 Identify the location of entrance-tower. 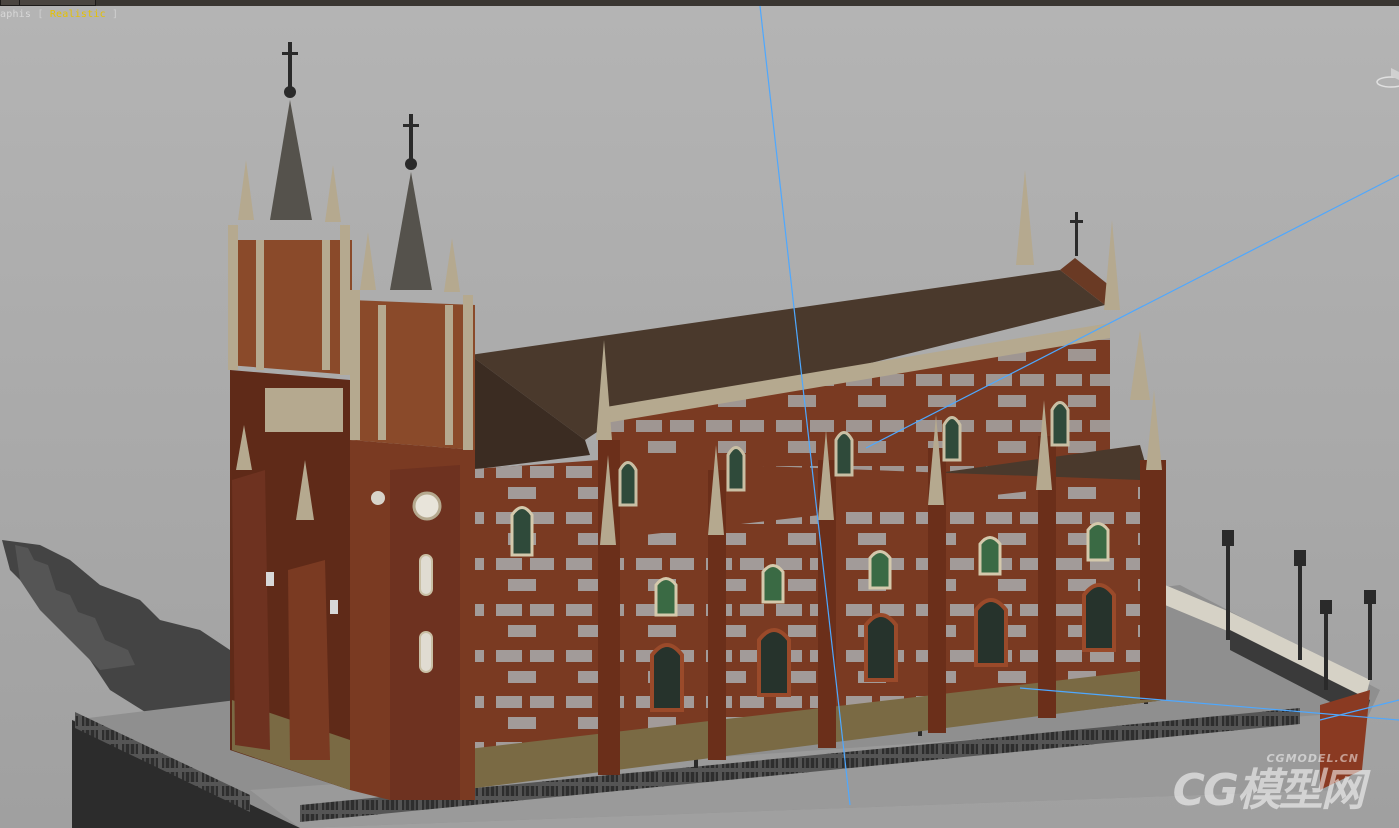
(309, 660).